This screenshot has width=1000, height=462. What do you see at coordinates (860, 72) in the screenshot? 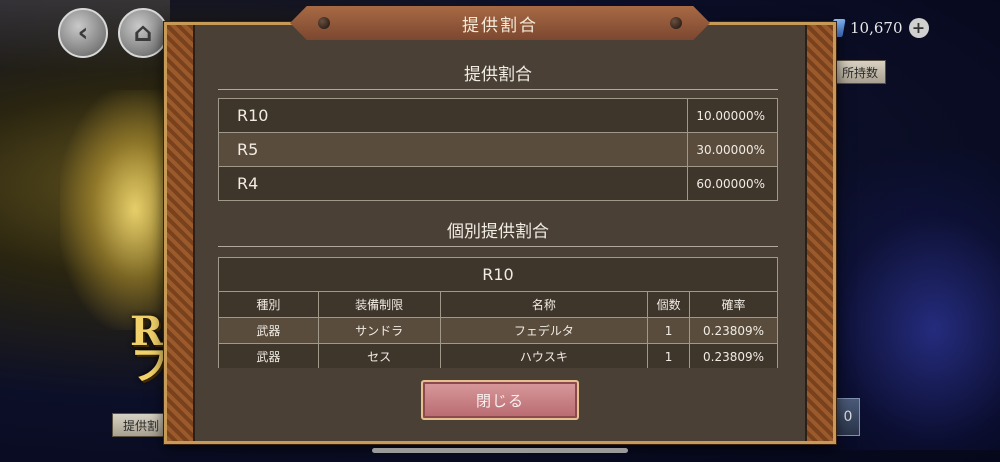
I see `owned-count-button: 所持数` at bounding box center [860, 72].